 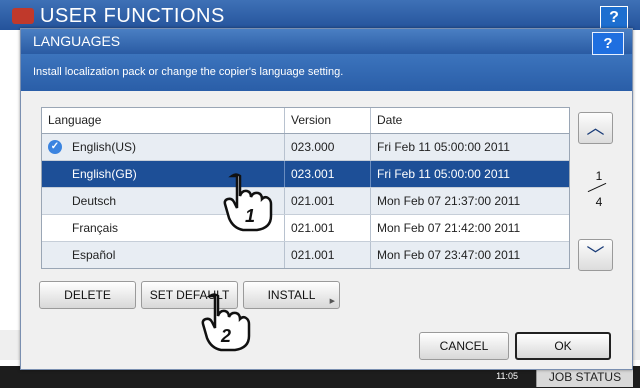 I want to click on table-header: Language Version Date, so click(x=305, y=121).